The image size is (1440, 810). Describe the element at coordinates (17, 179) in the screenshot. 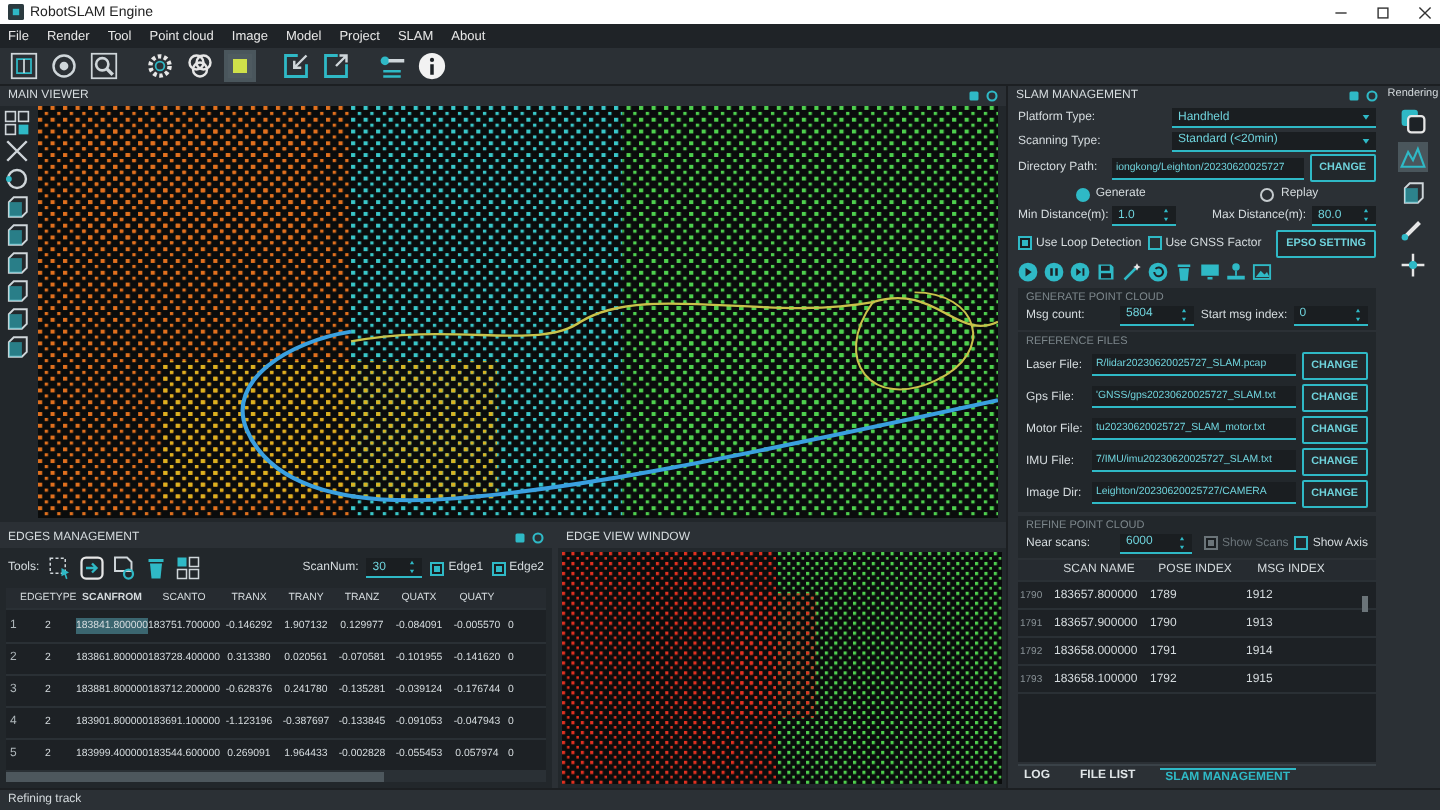

I see `orbit-icon` at that location.